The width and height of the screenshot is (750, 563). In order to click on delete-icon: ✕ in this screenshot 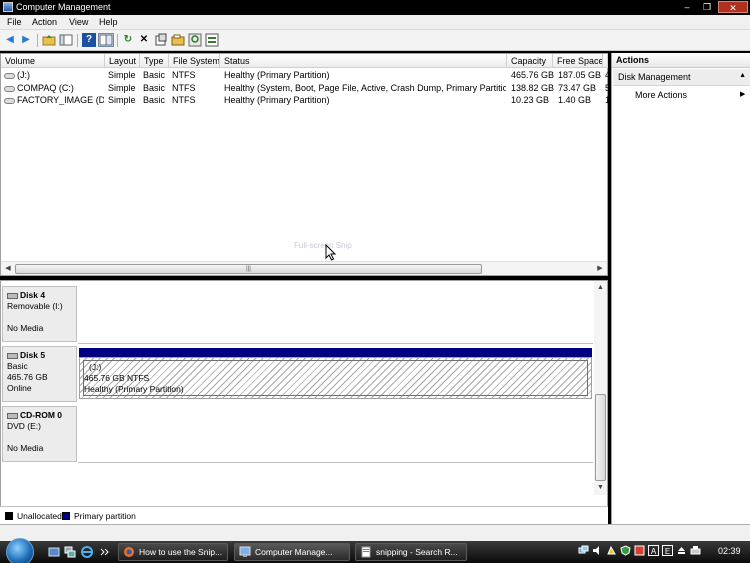, I will do `click(144, 40)`.